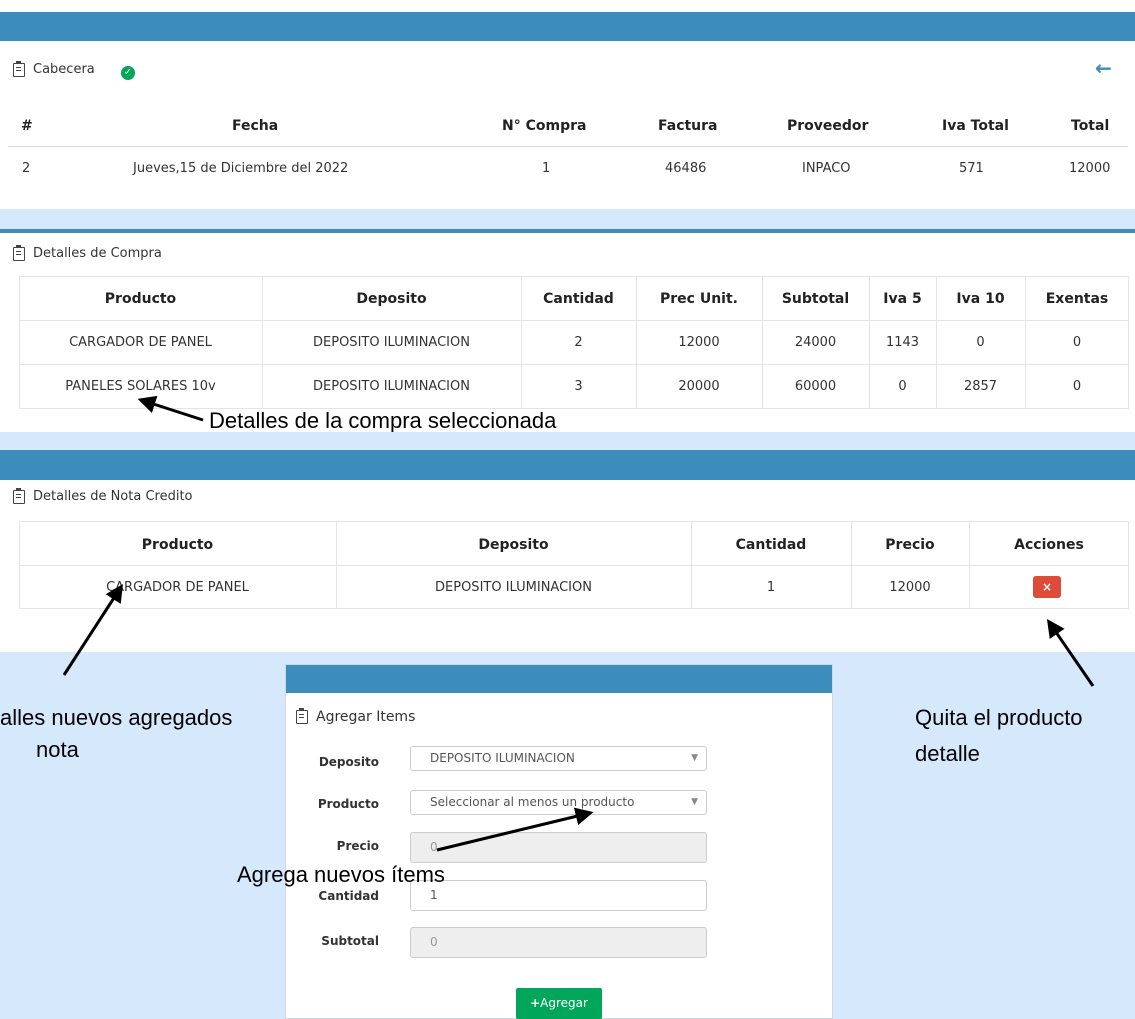  Describe the element at coordinates (92, 629) in the screenshot. I see `arrow-nuevos` at that location.